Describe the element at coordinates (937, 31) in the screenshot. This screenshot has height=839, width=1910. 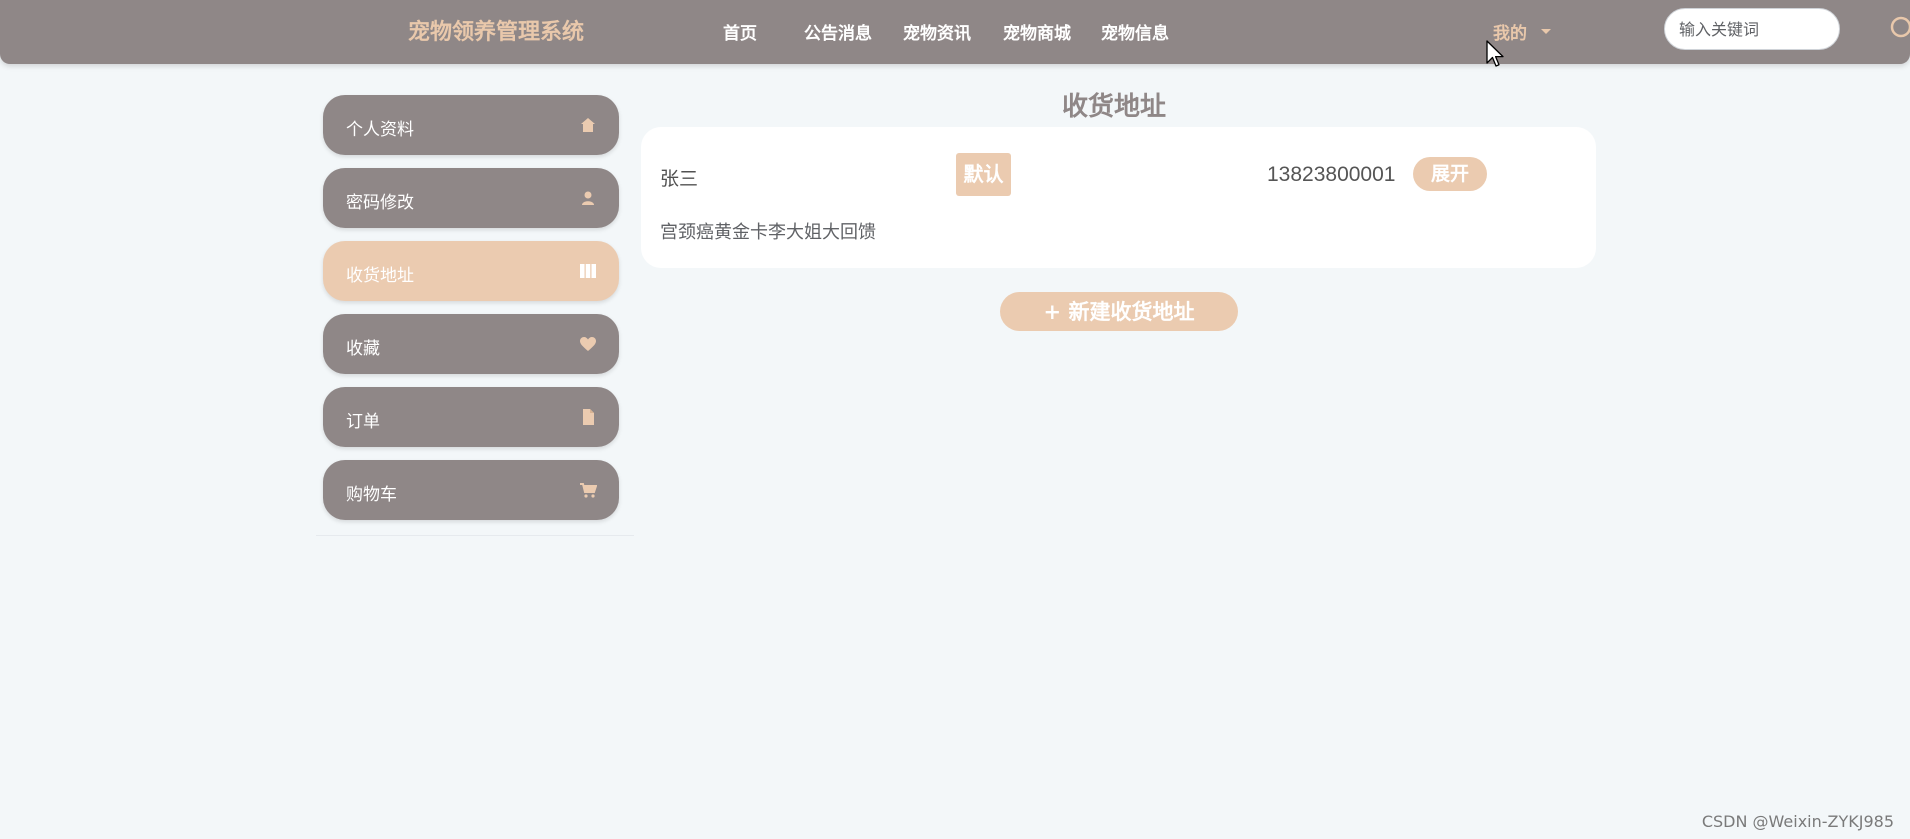
I see `nav-pet-news: 宠物资讯` at that location.